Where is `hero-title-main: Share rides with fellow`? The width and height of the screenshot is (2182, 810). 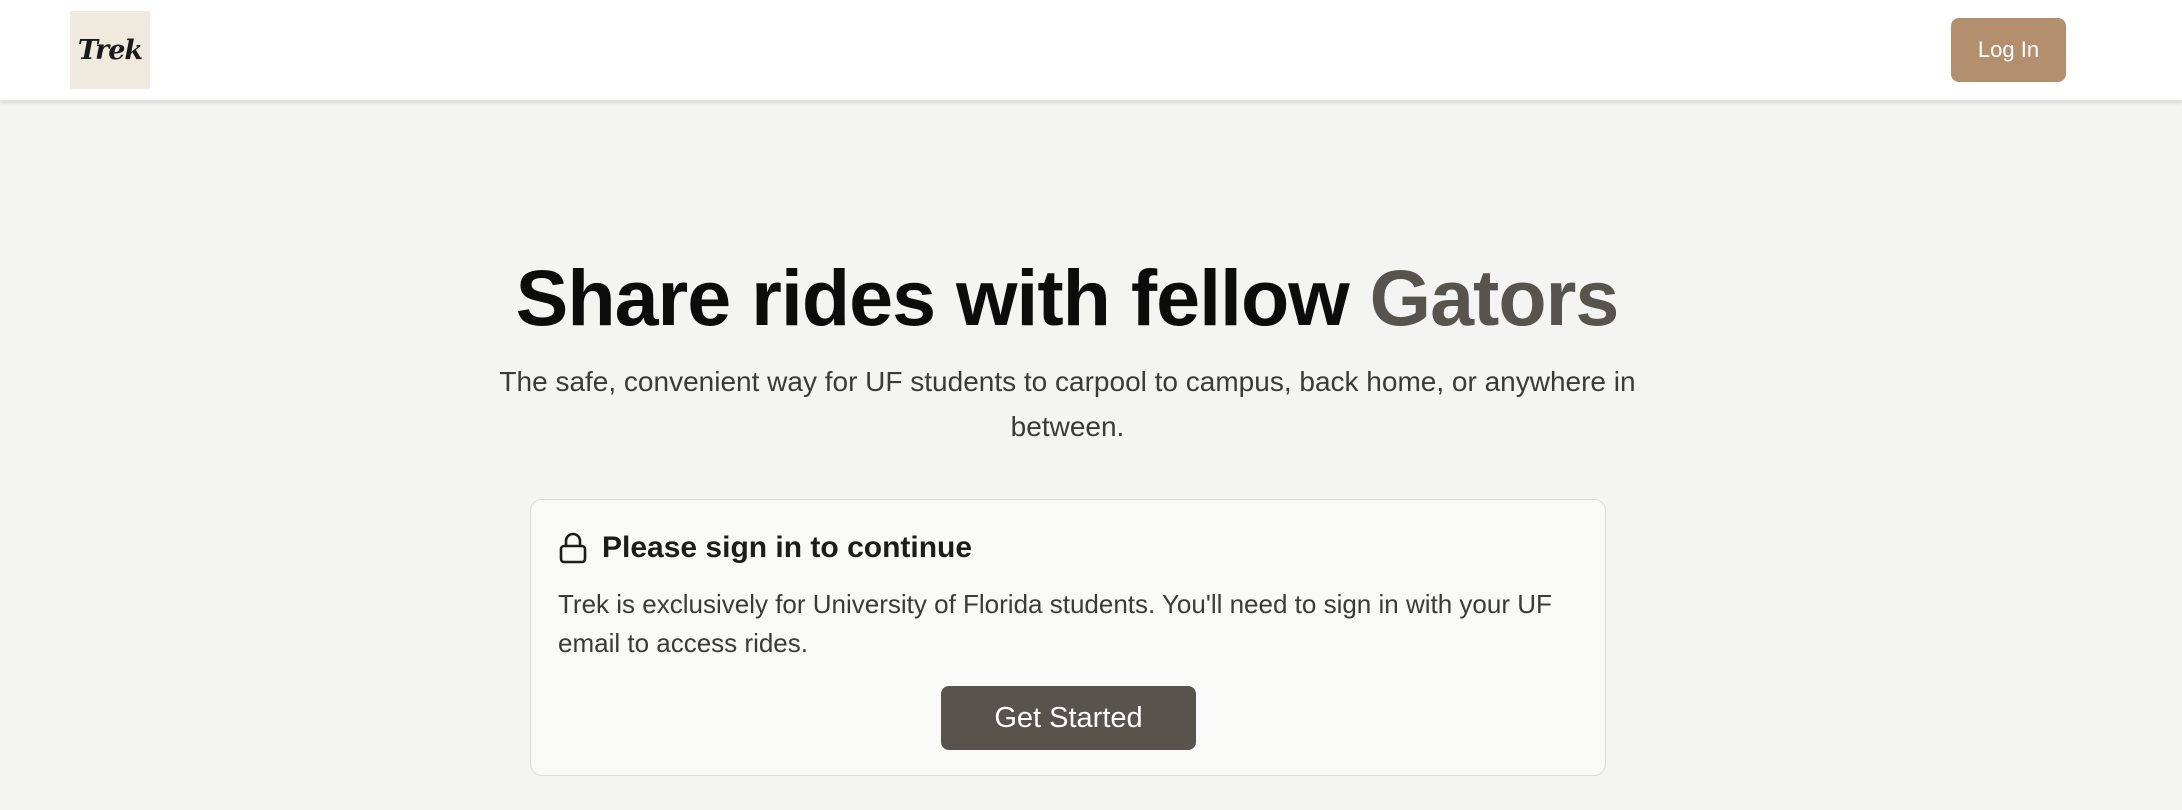 hero-title-main: Share rides with fellow is located at coordinates (942, 297).